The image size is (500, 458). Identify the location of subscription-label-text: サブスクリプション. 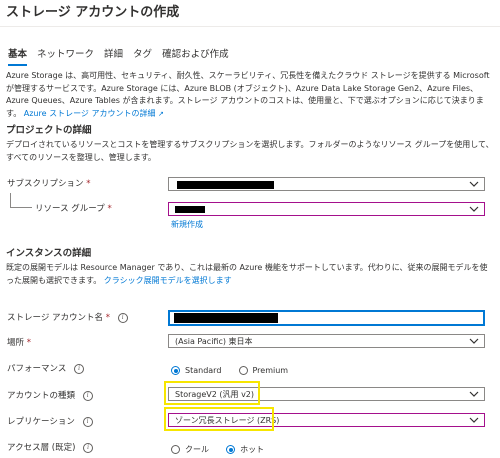
(45, 184).